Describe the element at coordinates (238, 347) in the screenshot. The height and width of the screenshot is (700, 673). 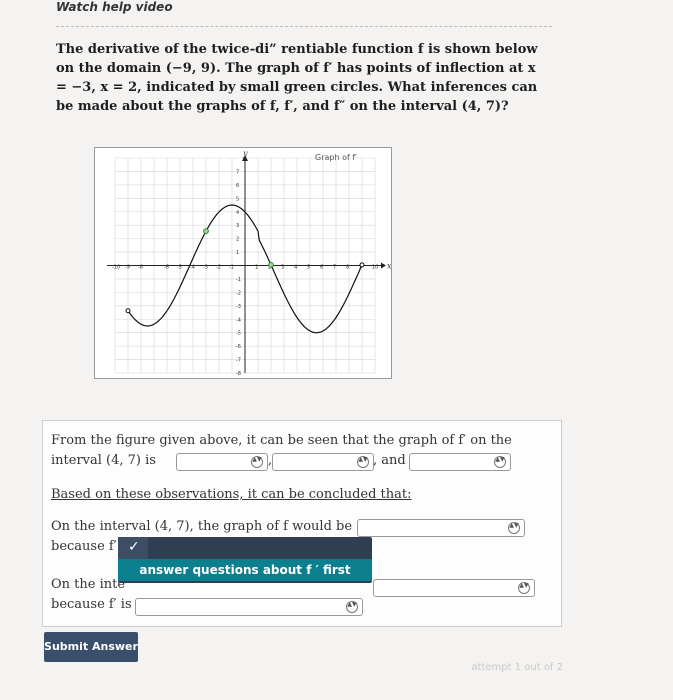
I see `y-tick-label: -6` at that location.